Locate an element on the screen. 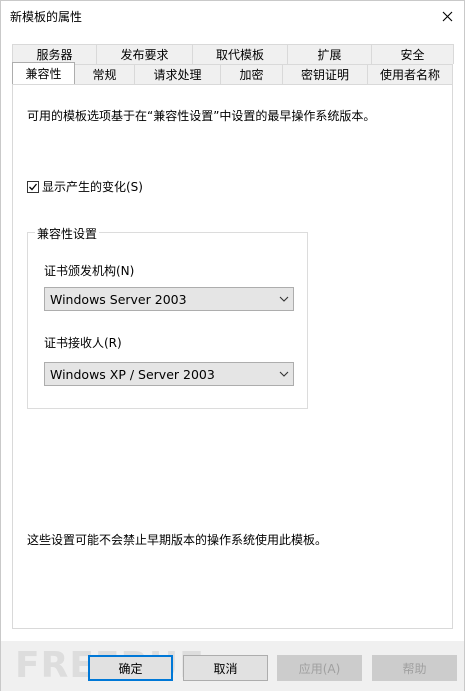  tab-subject-name: 使用者名称 is located at coordinates (410, 74).